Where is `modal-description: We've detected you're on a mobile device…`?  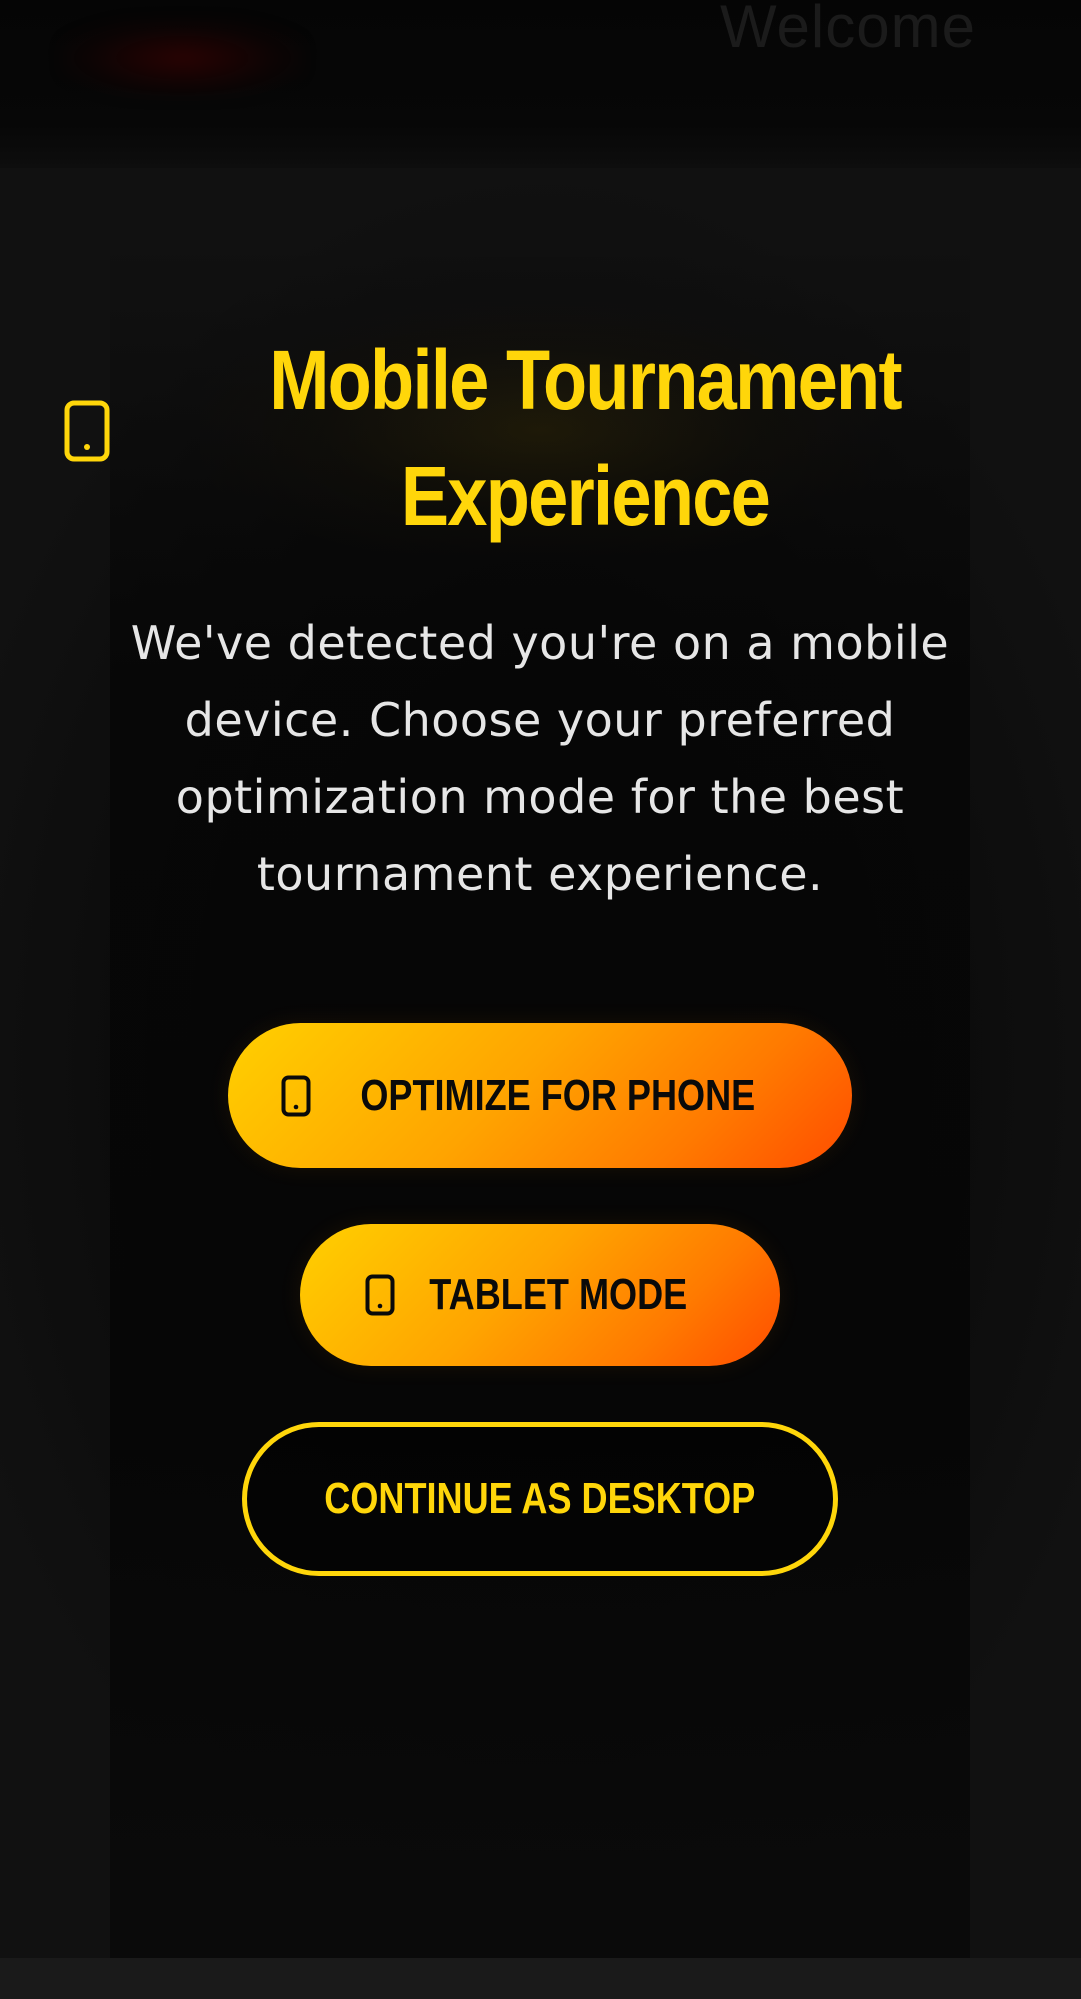 modal-description: We've detected you're on a mobile device… is located at coordinates (540, 758).